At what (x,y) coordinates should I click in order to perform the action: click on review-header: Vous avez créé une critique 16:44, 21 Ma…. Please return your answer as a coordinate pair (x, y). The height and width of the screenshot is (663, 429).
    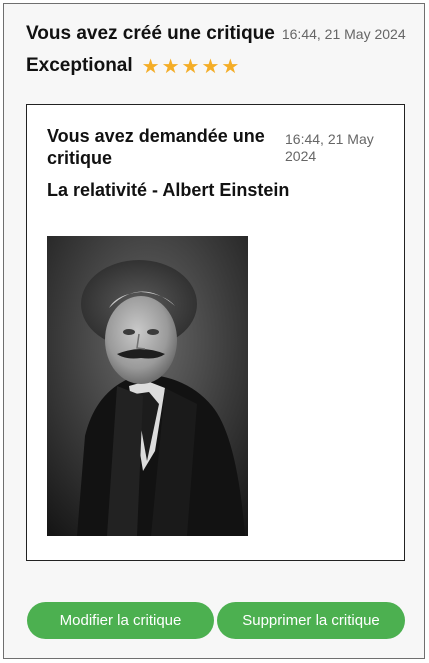
    Looking at the image, I should click on (216, 34).